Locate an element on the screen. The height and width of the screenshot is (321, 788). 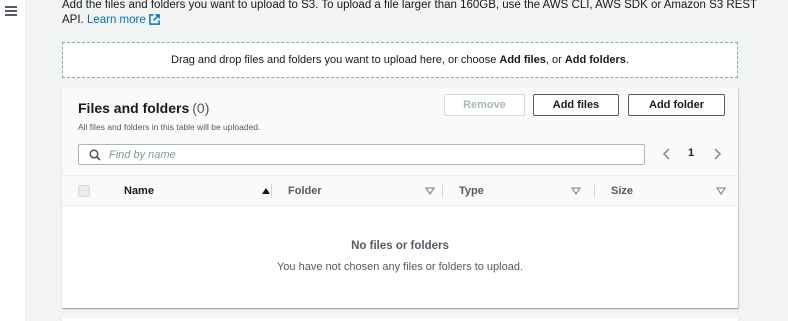
table-header: Name Folder Type Size is located at coordinates (400, 191).